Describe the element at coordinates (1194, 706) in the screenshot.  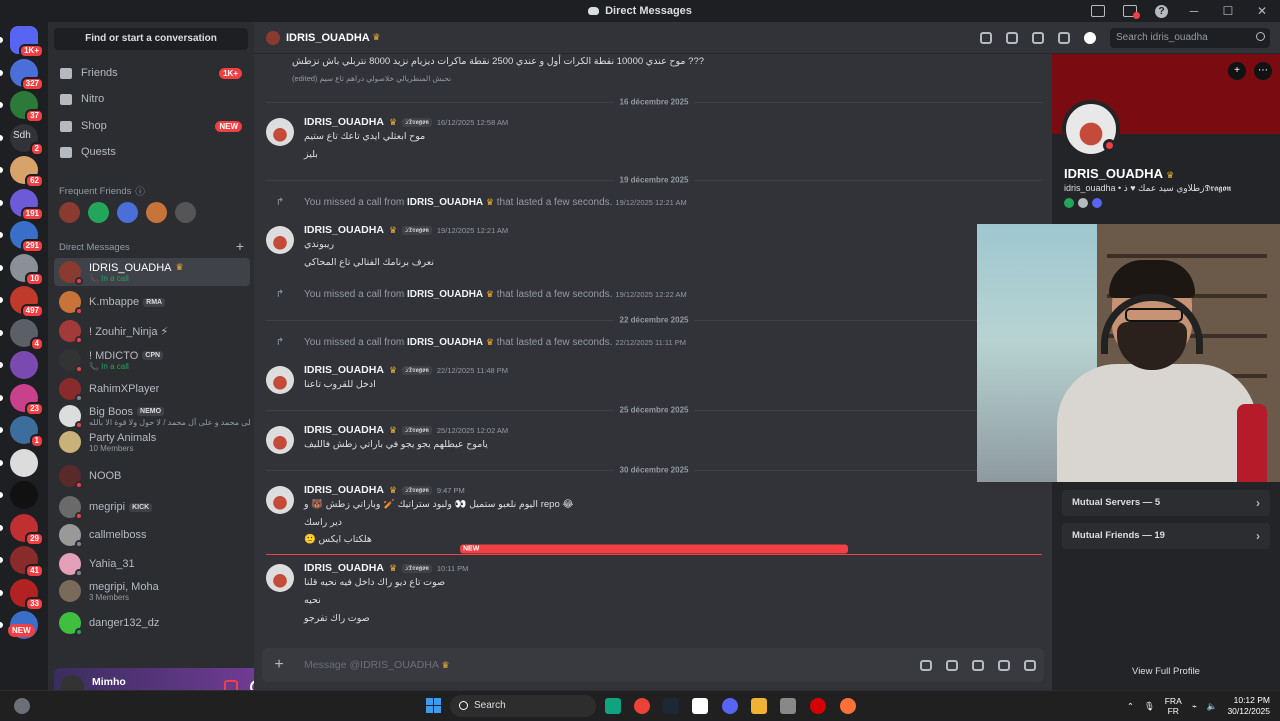
I see `network-icon: ⌁` at that location.